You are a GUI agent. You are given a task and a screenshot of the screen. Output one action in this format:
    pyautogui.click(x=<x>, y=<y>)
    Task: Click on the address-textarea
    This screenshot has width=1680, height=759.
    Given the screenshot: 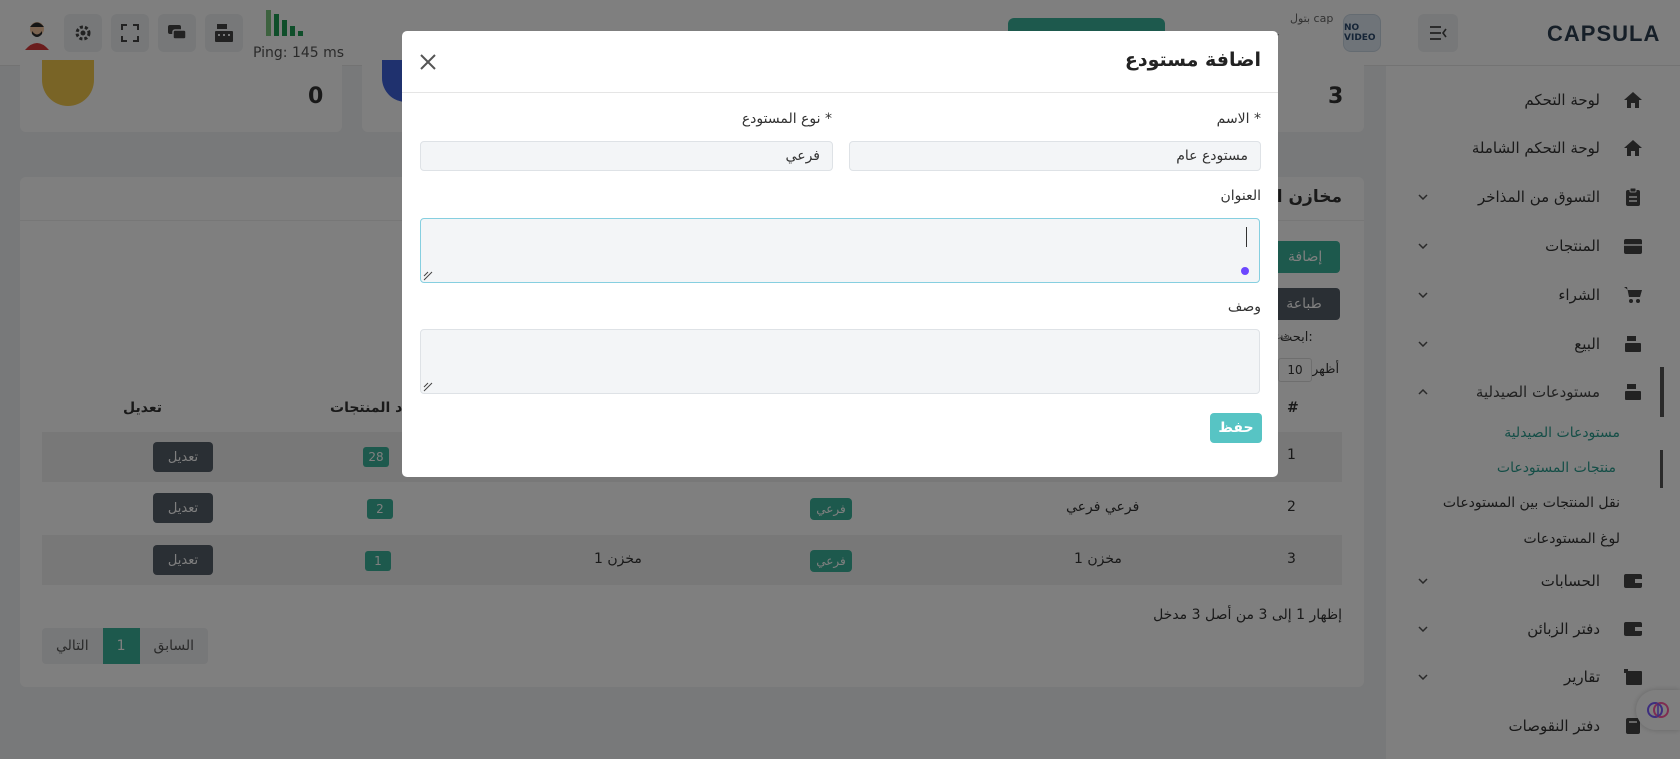 What is the action you would take?
    pyautogui.click(x=840, y=250)
    